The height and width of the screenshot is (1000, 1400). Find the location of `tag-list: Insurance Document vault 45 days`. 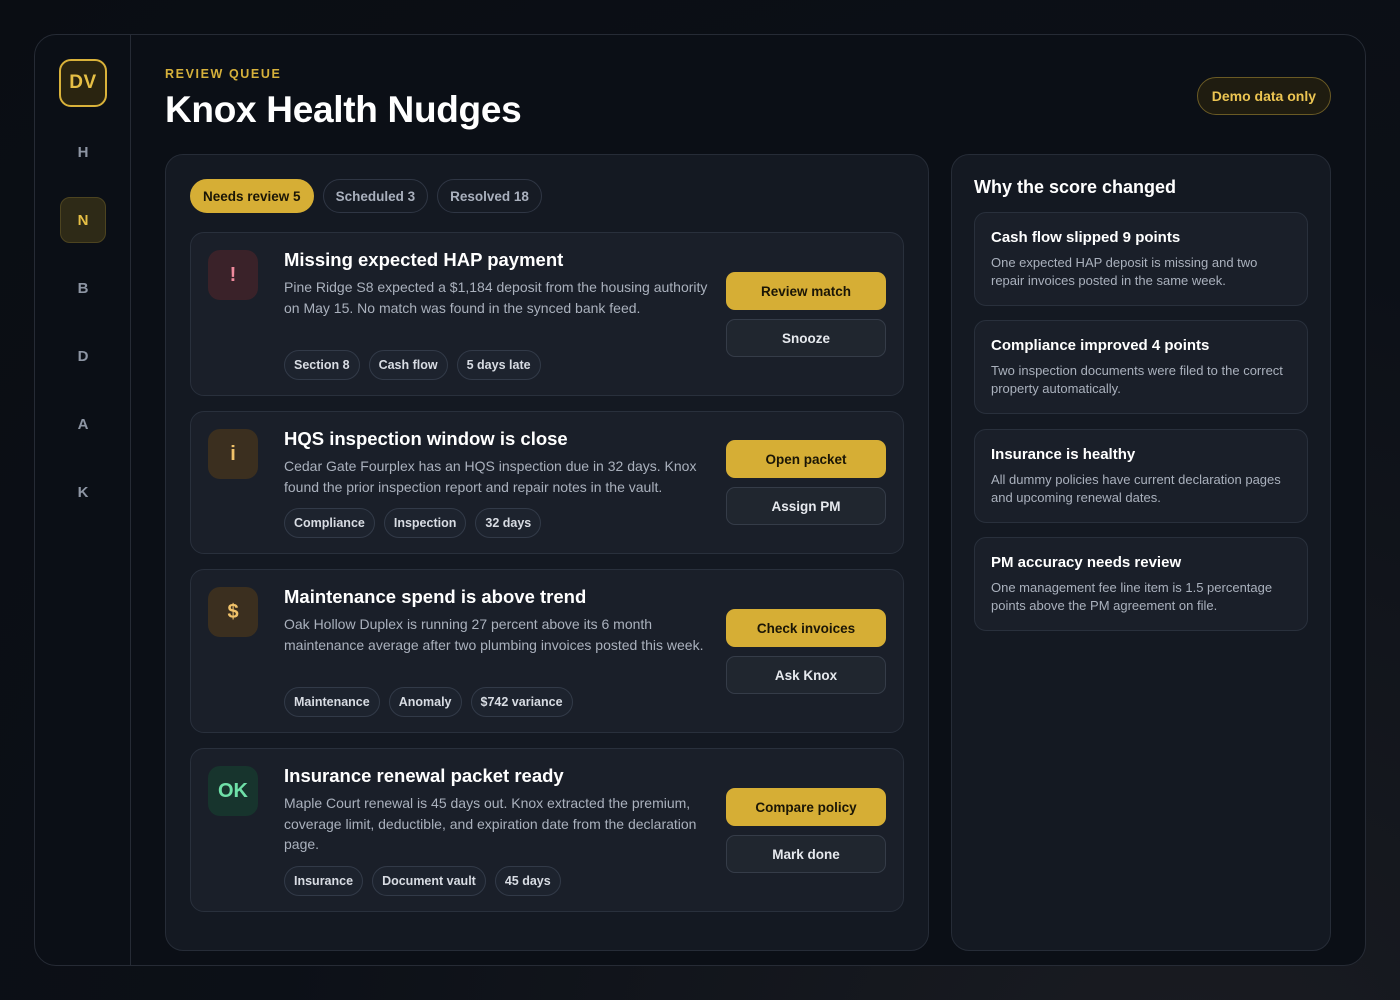

tag-list: Insurance Document vault 45 days is located at coordinates (422, 881).